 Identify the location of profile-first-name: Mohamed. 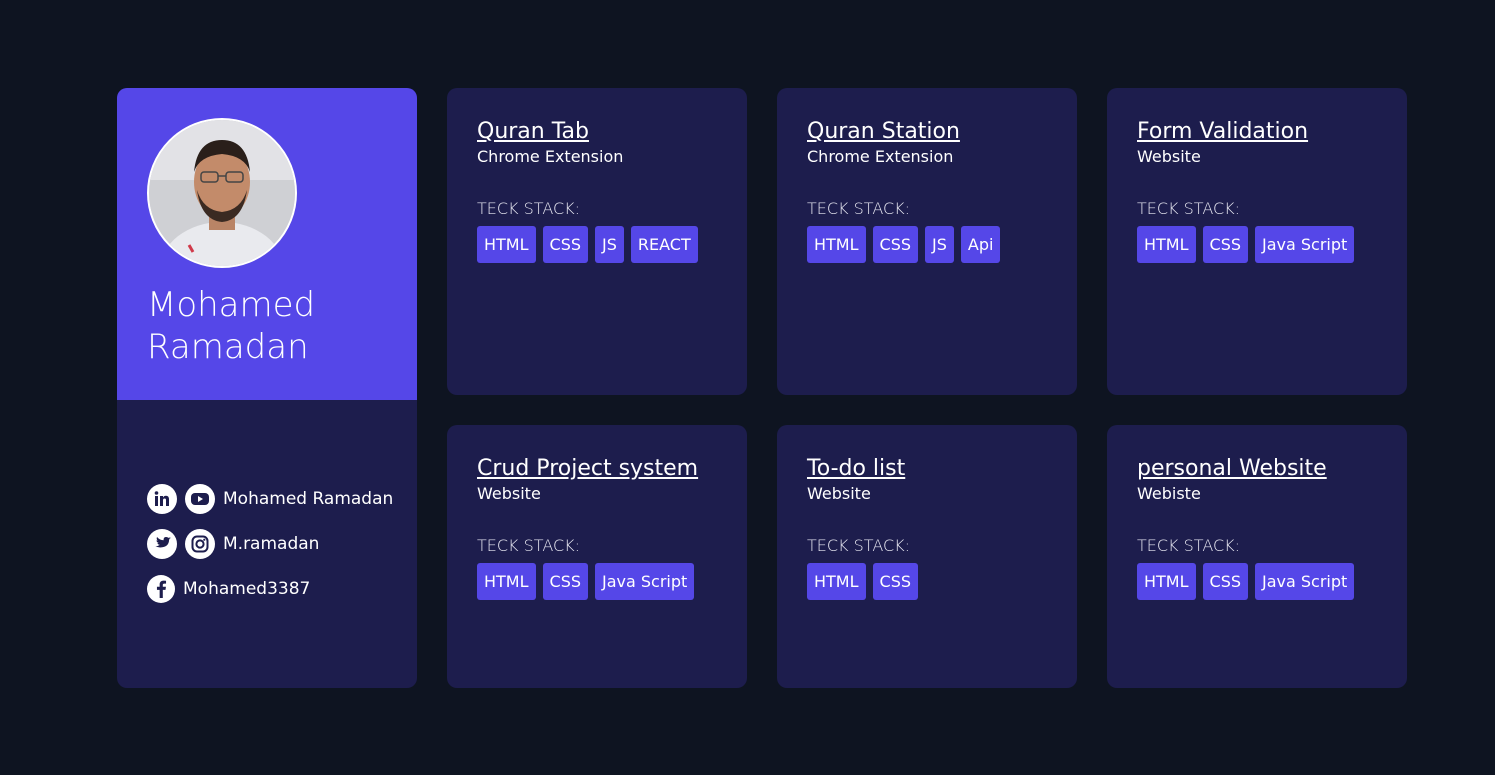
(231, 305).